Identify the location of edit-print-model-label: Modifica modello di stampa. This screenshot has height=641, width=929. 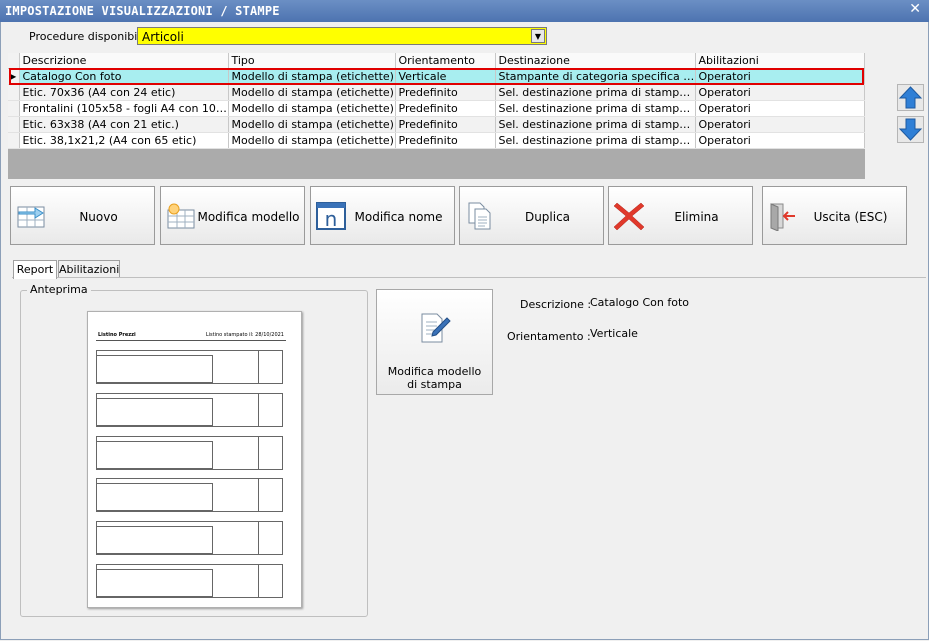
(434, 378).